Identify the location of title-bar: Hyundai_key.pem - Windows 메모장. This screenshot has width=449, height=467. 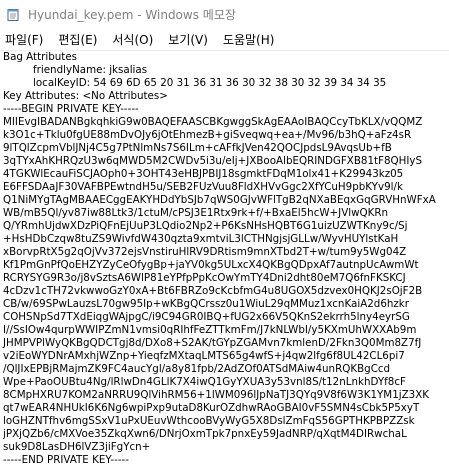
(224, 14).